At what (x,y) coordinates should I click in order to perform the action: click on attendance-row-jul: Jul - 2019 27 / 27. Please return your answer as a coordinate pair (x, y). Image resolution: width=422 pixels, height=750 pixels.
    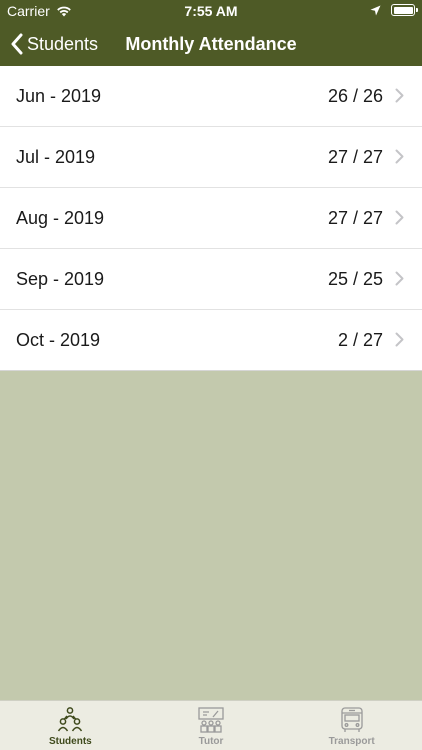
    Looking at the image, I should click on (211, 157).